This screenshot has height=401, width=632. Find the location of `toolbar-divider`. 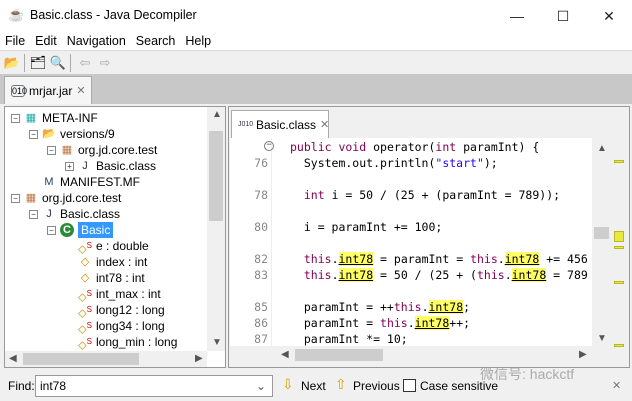

toolbar-divider is located at coordinates (24, 63).